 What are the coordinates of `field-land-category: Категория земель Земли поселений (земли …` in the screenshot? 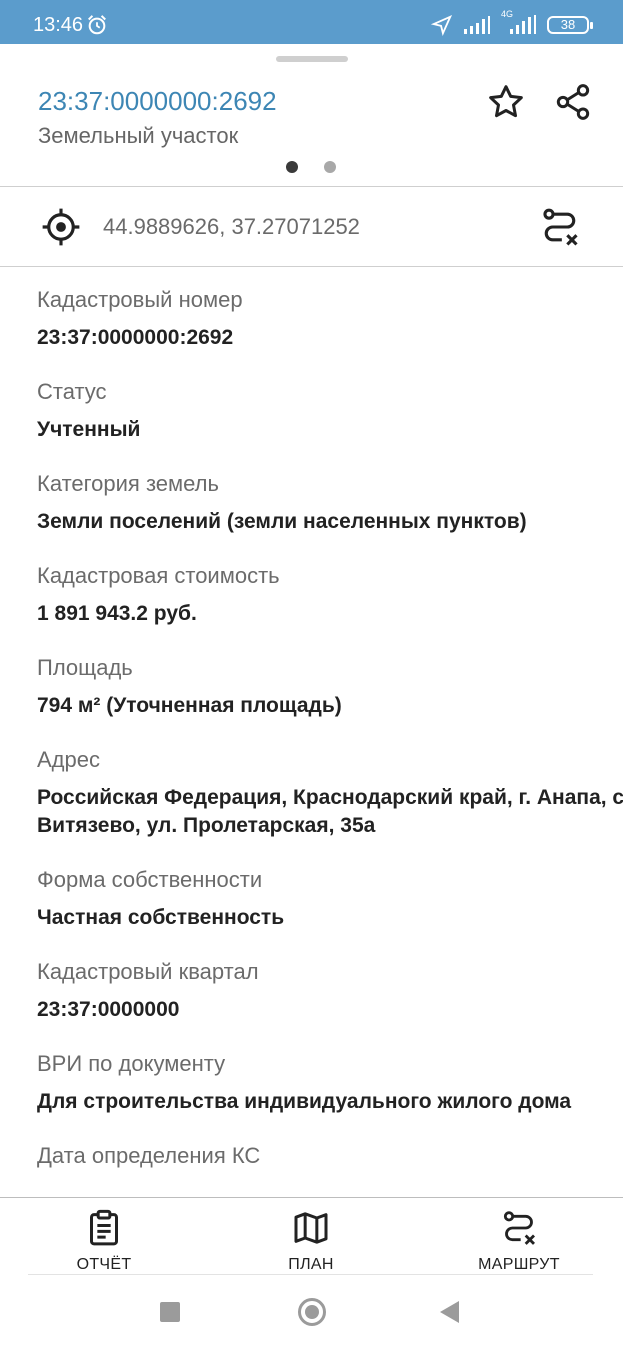 It's located at (330, 503).